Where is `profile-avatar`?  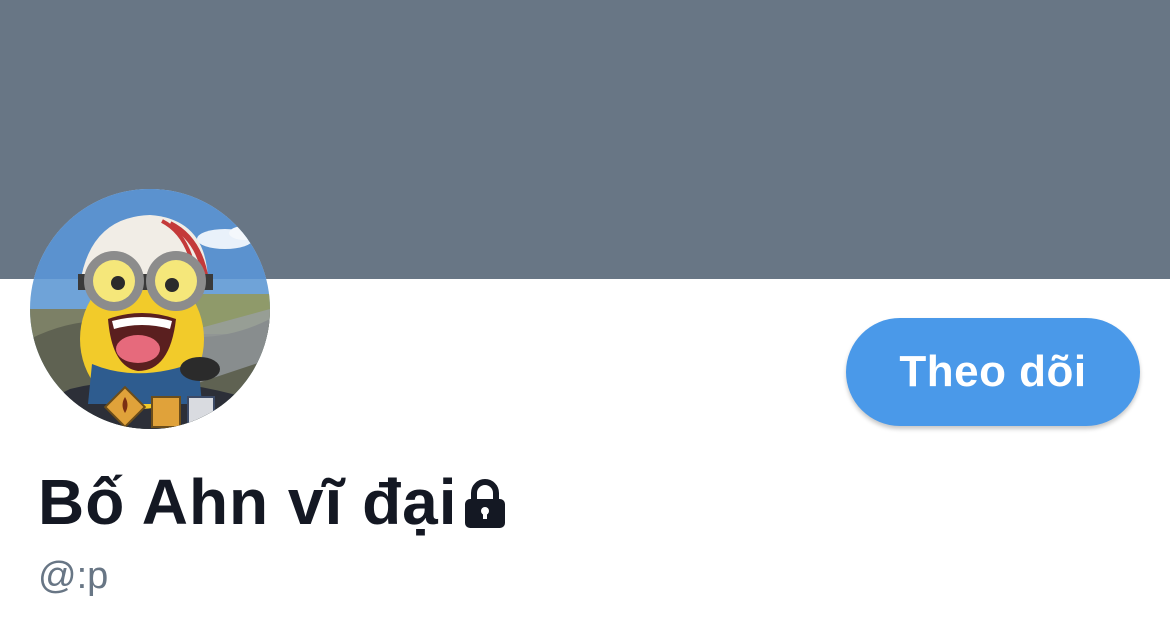
profile-avatar is located at coordinates (150, 309).